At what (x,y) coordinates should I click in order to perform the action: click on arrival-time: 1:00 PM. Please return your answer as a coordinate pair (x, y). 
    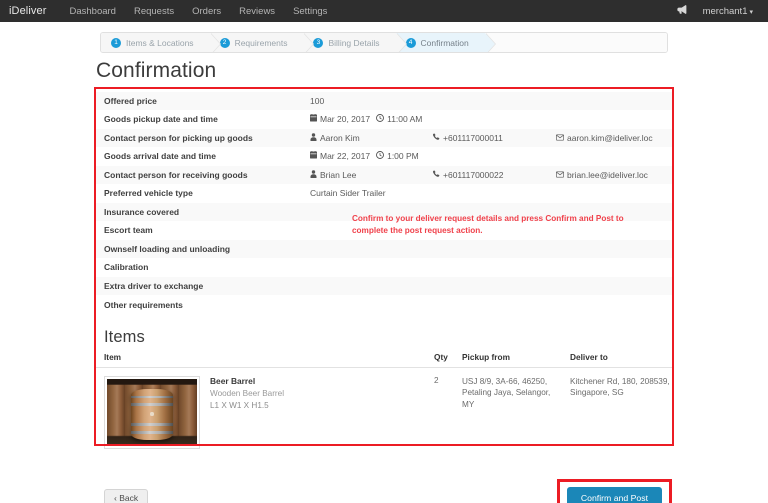
    Looking at the image, I should click on (403, 156).